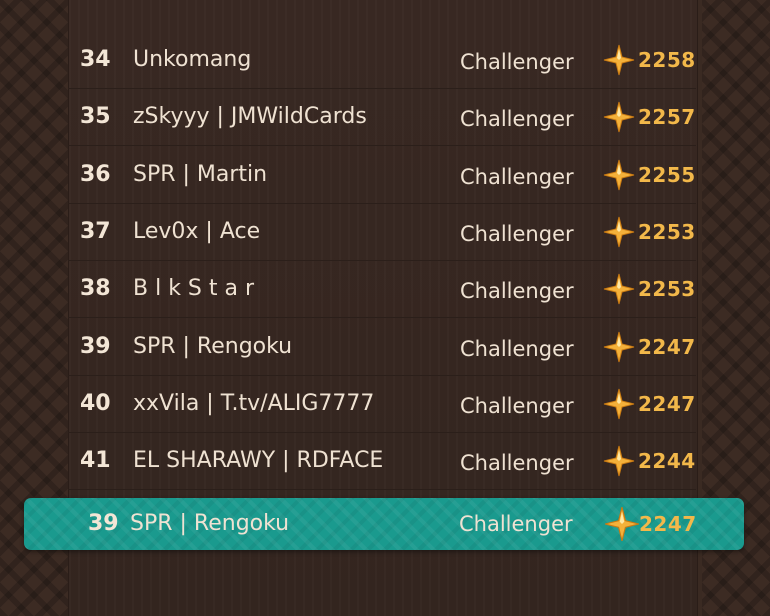 The height and width of the screenshot is (616, 770). Describe the element at coordinates (667, 117) in the screenshot. I see `score: 2257` at that location.